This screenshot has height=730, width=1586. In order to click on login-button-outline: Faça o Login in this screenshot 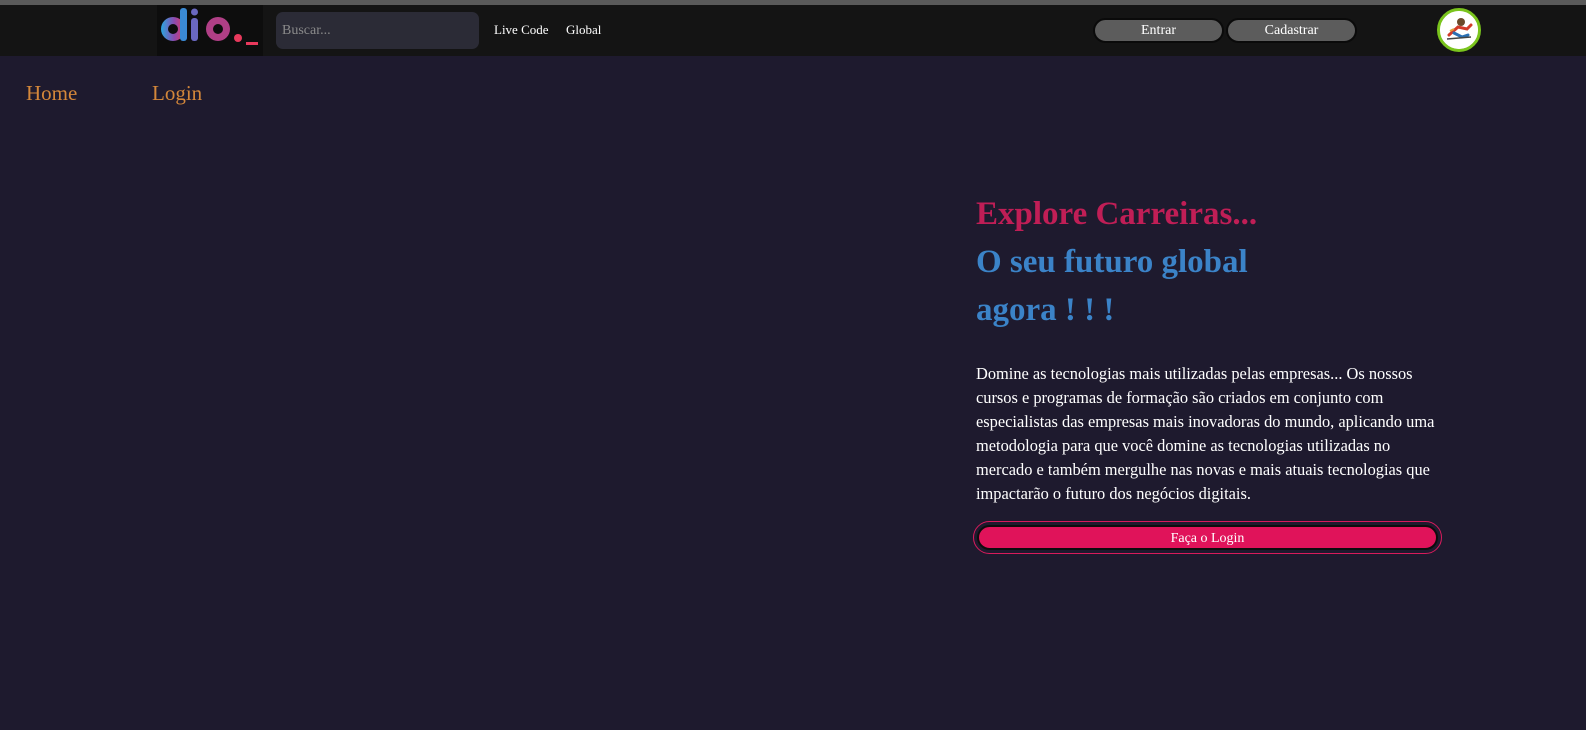, I will do `click(1207, 537)`.